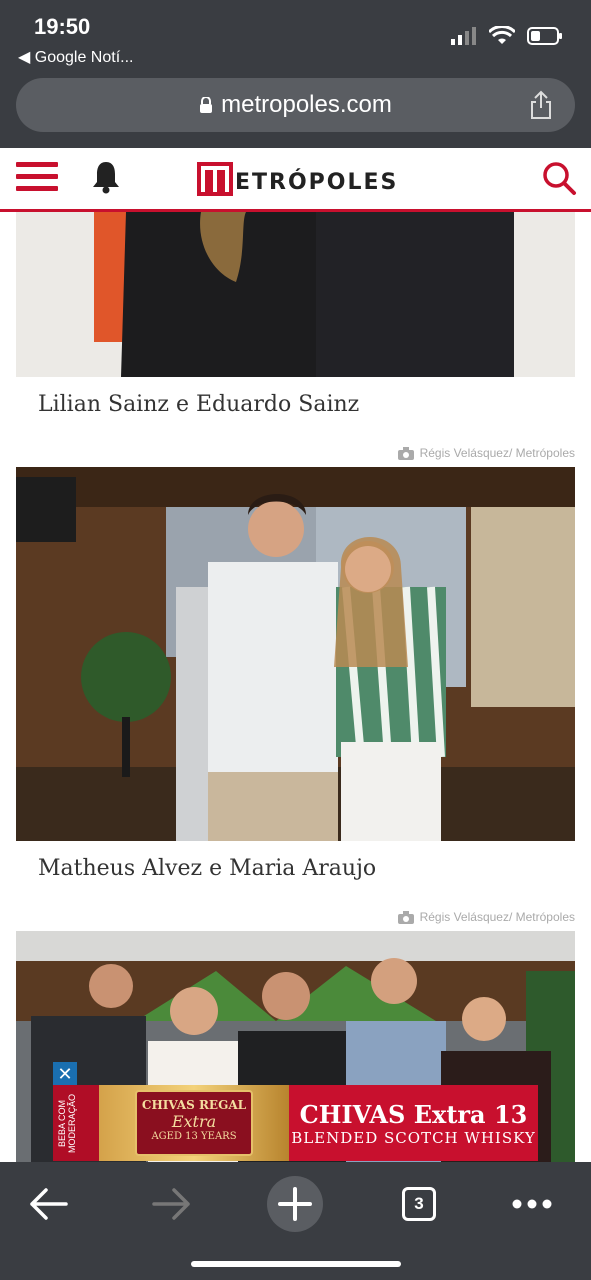 This screenshot has height=1280, width=591. I want to click on more-menu-button, so click(532, 1204).